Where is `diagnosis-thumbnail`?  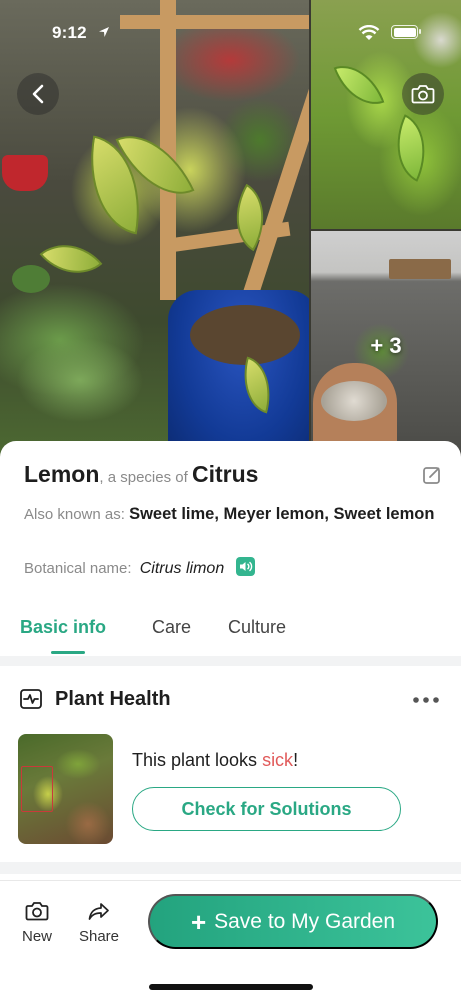
diagnosis-thumbnail is located at coordinates (65, 789).